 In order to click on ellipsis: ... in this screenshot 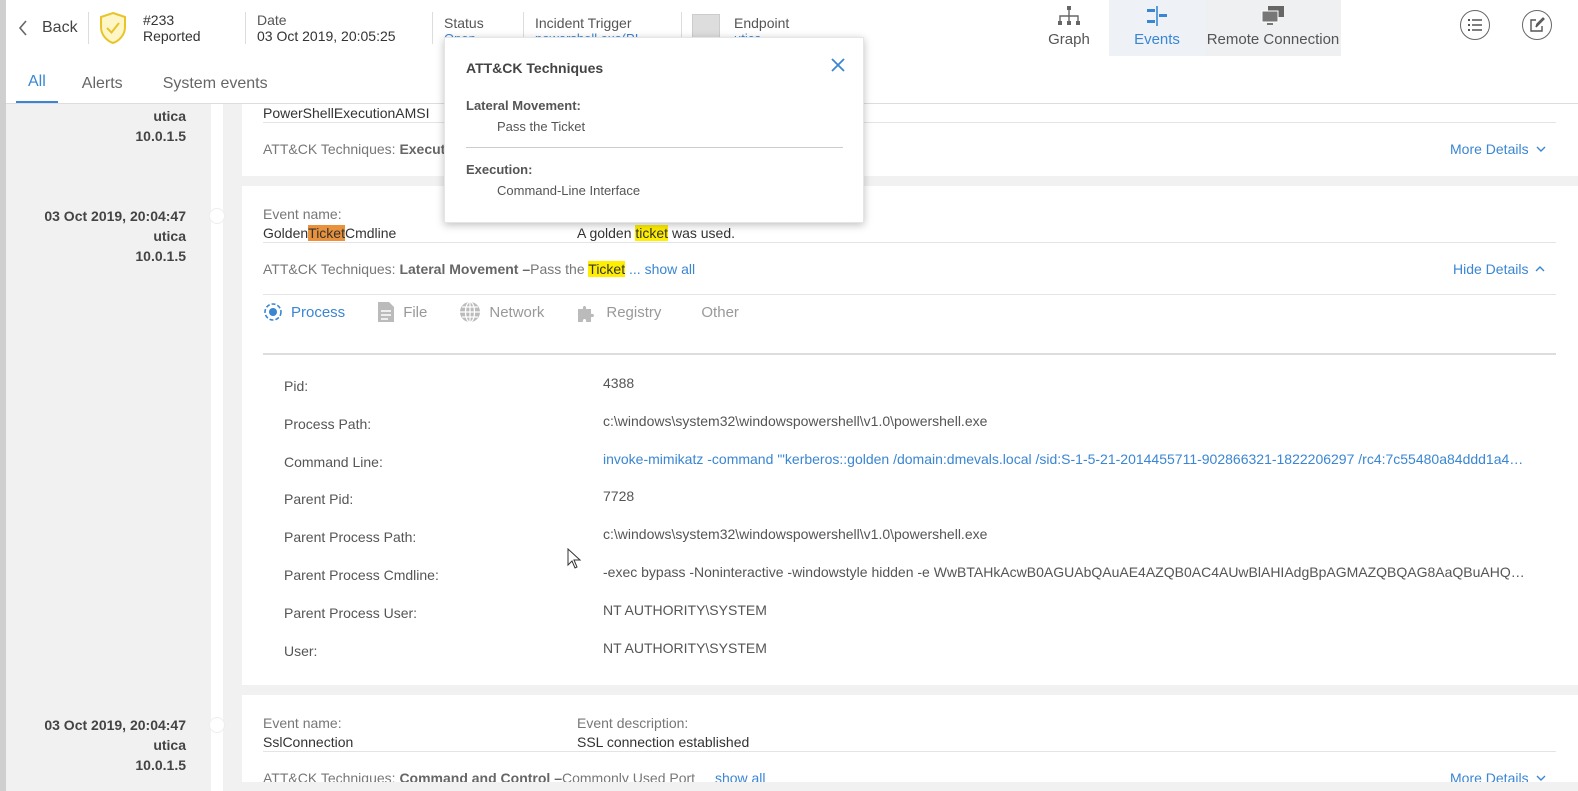, I will do `click(633, 269)`.